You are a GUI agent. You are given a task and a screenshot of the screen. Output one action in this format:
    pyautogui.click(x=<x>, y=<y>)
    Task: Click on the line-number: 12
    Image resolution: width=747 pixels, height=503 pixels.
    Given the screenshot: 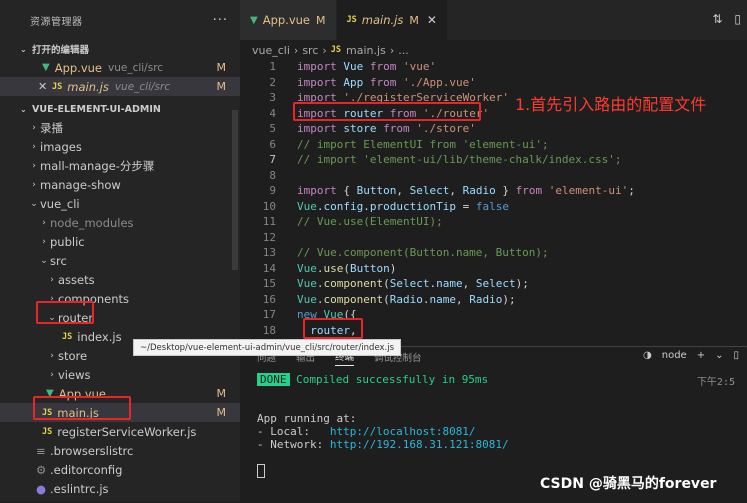 What is the action you would take?
    pyautogui.click(x=269, y=237)
    